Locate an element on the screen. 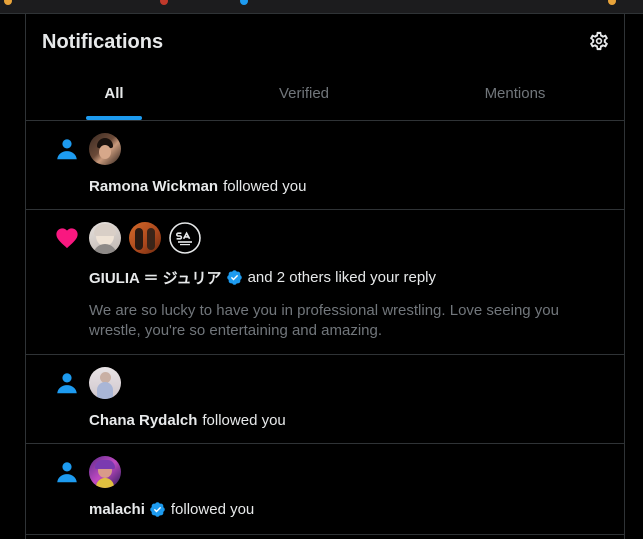  notification-text: Chana Rydalch followed you is located at coordinates (187, 420).